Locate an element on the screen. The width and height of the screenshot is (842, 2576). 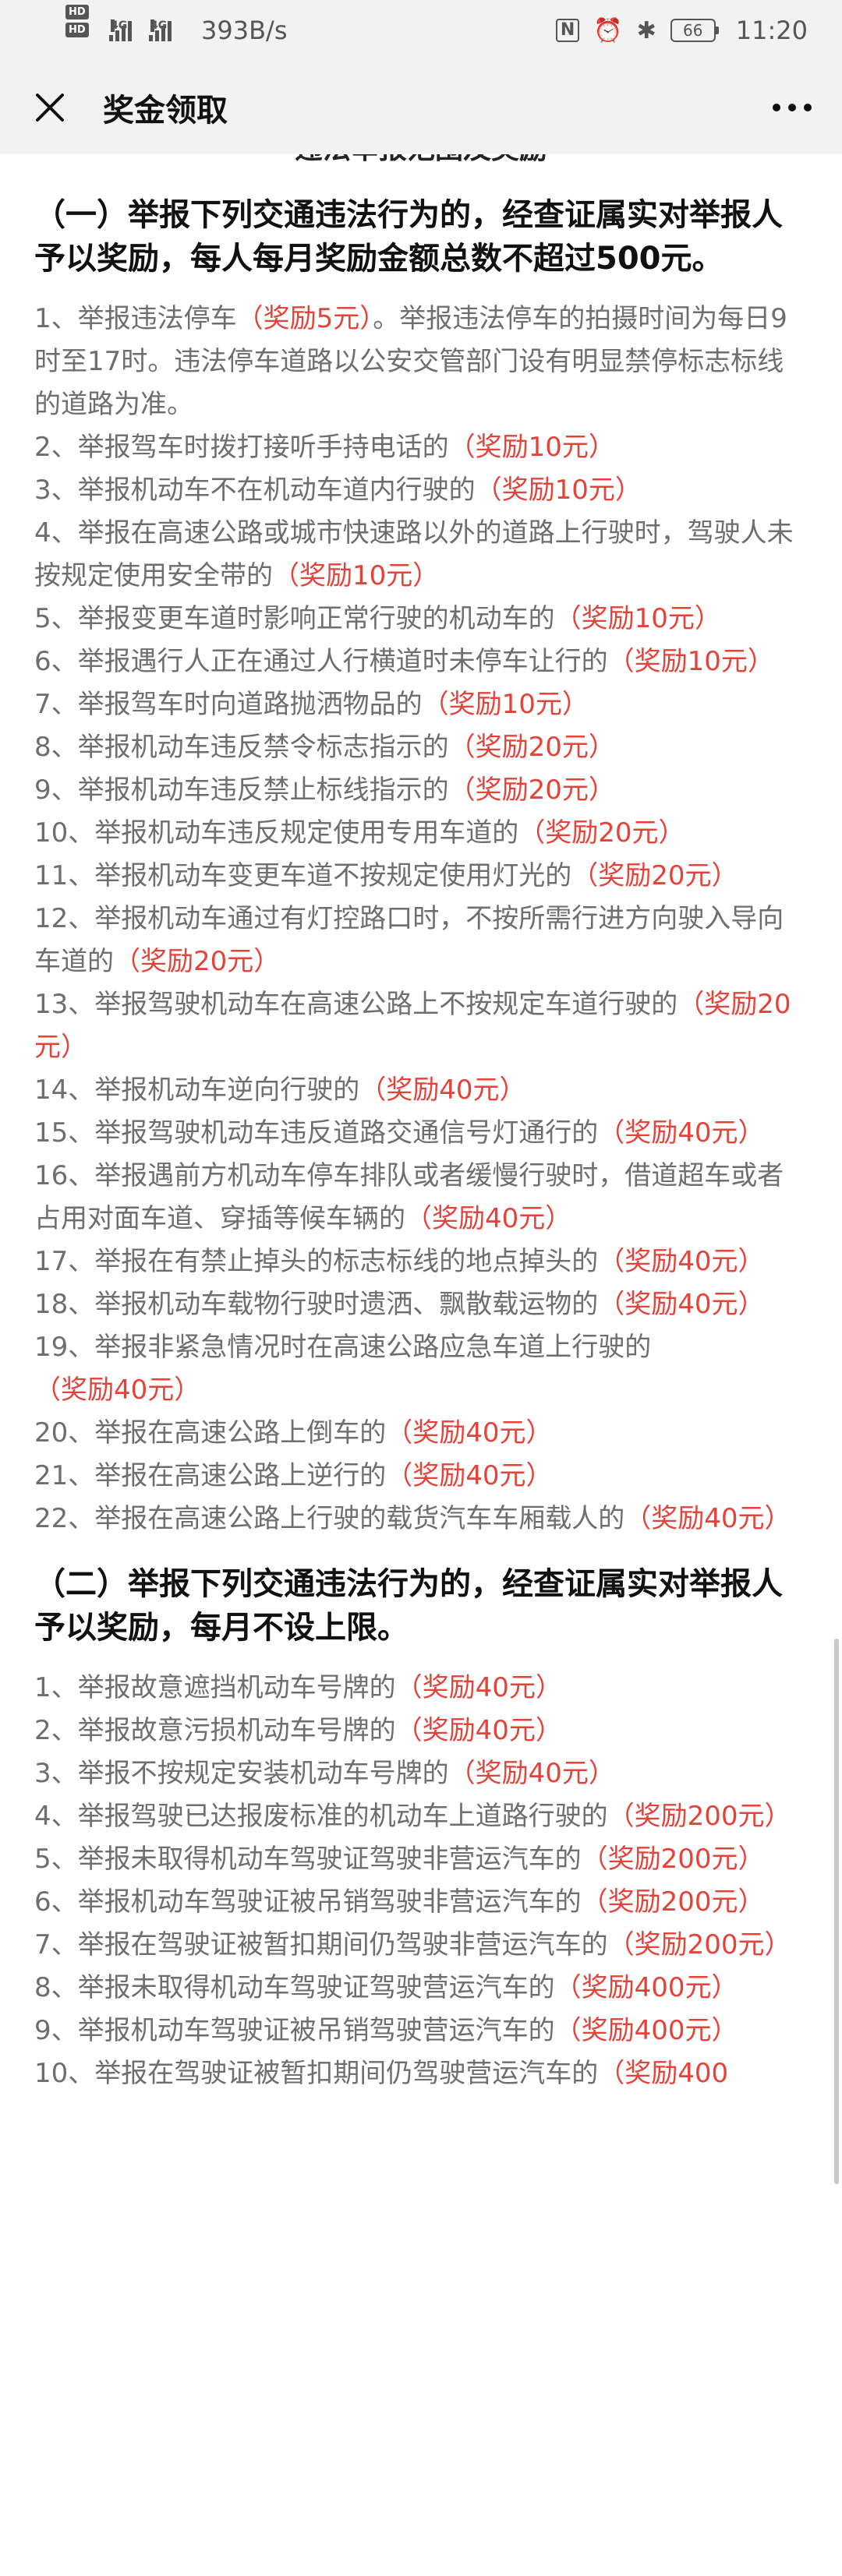
item-text: 举报遇行人正在通过人行横道时未停车让行的 is located at coordinates (343, 661).